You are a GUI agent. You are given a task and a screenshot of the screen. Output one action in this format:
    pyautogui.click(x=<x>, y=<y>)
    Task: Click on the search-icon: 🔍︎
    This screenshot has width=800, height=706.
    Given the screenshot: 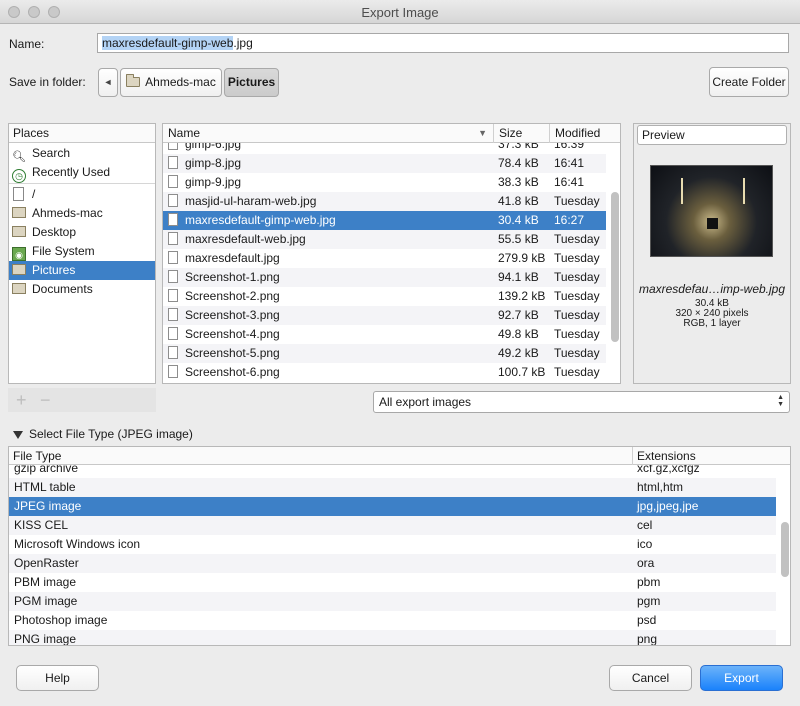 What is the action you would take?
    pyautogui.click(x=19, y=157)
    